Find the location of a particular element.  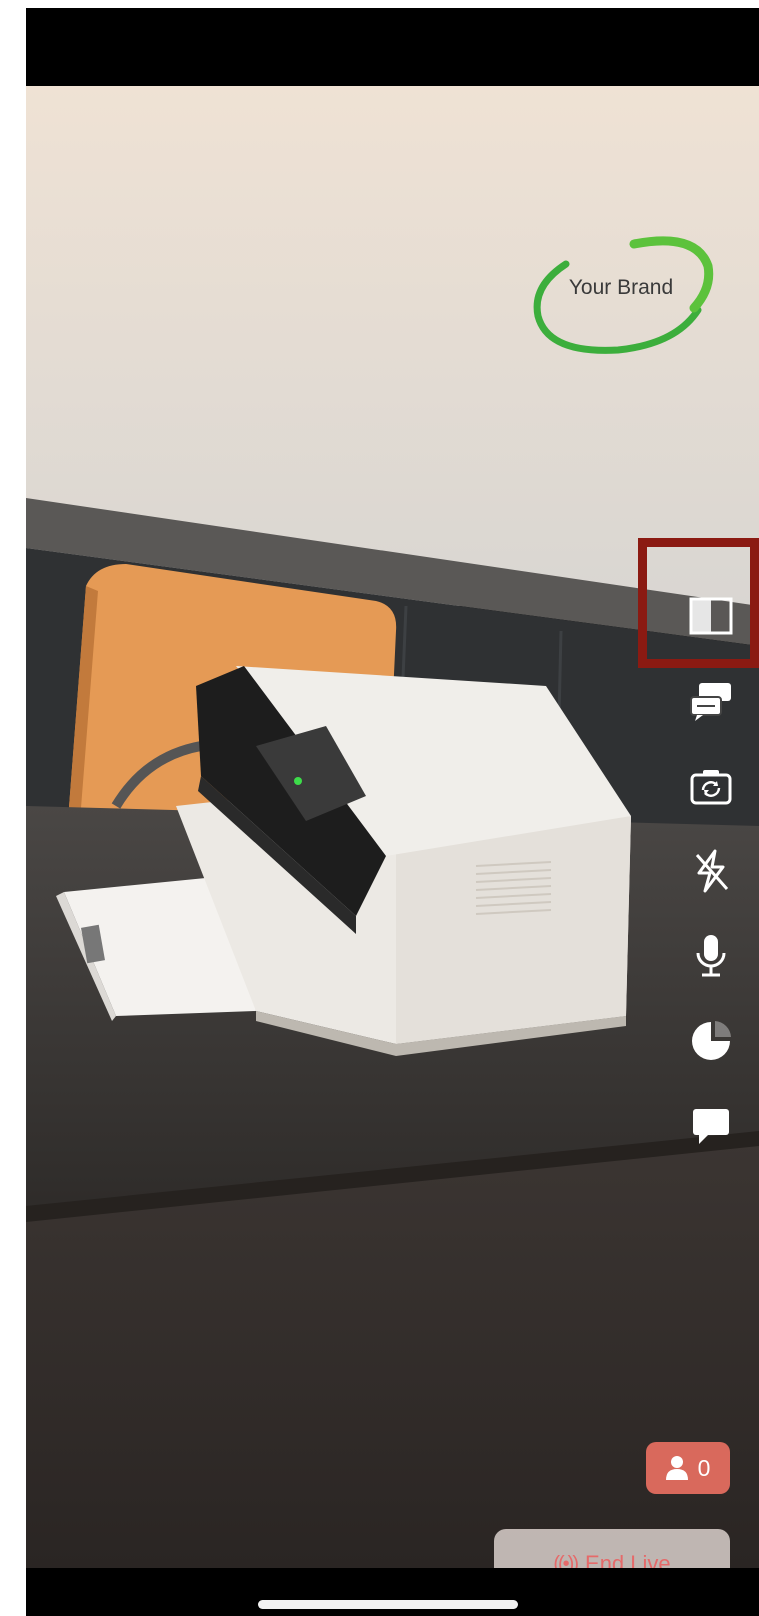

microphone-icon is located at coordinates (711, 956).